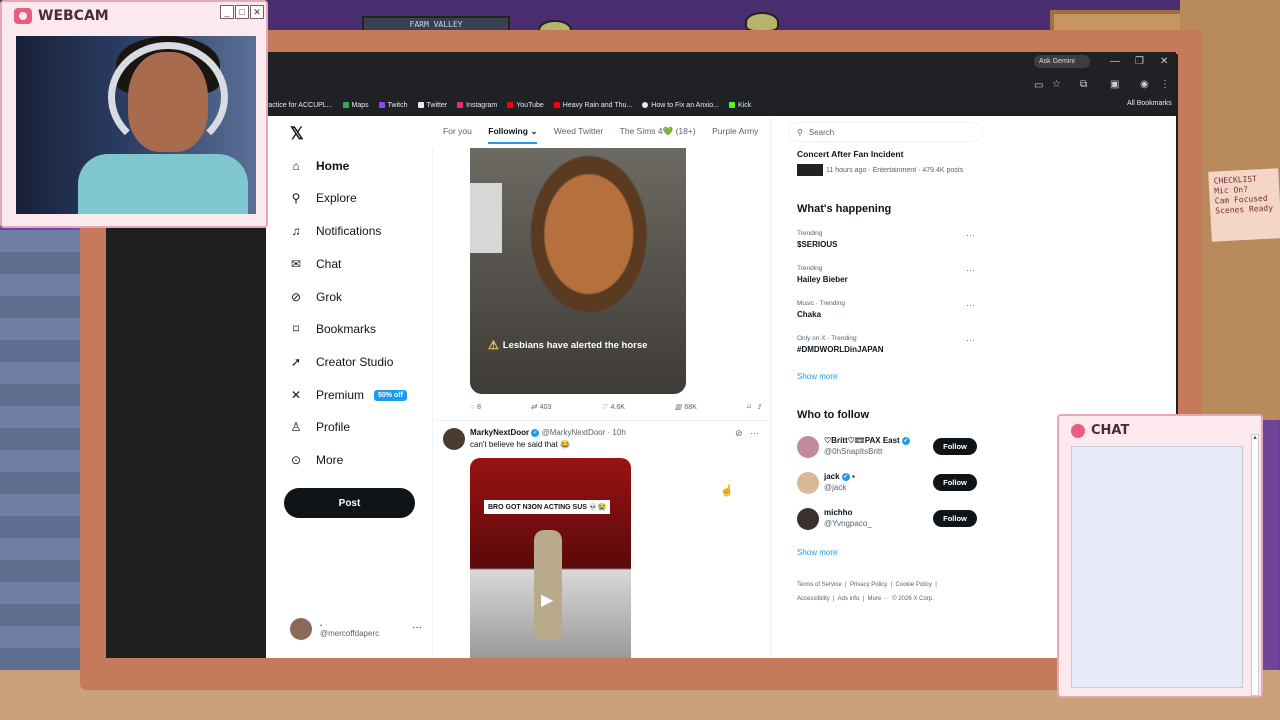 This screenshot has width=1280, height=720. I want to click on cookie-link: Cookie Policy, so click(914, 585).